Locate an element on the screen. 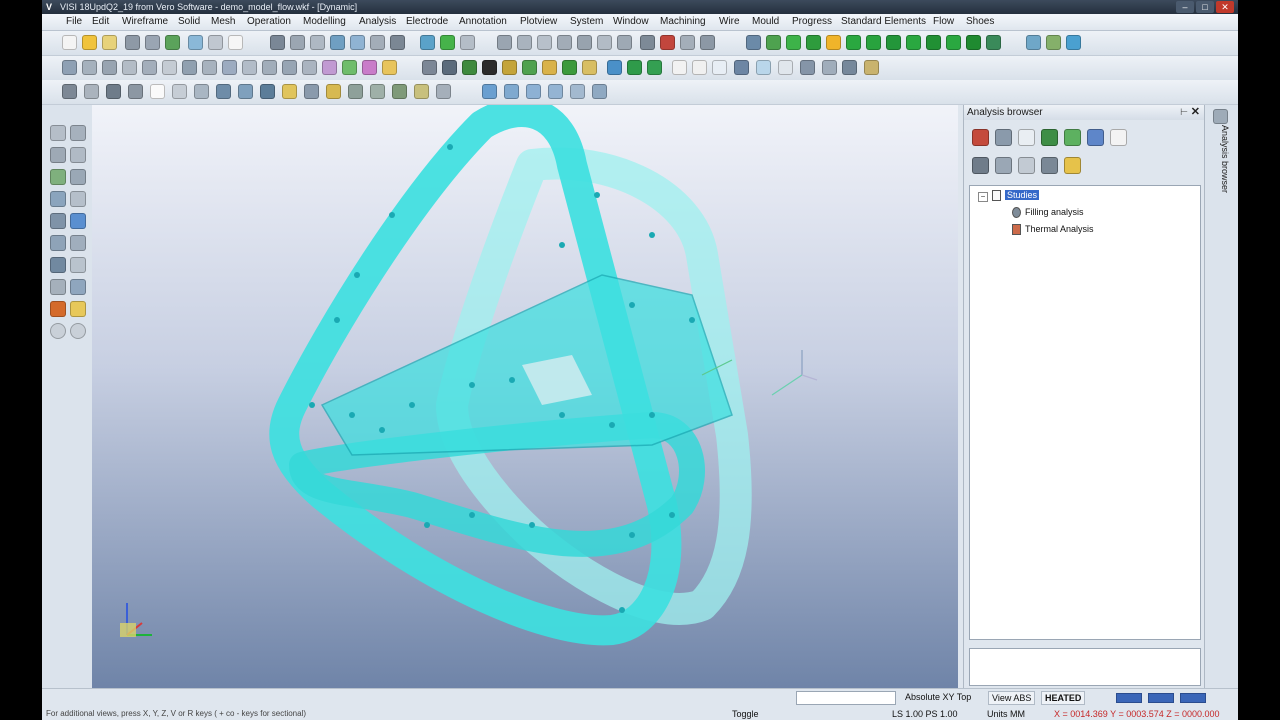 This screenshot has height=720, width=1280. study-new-icon is located at coordinates (980, 137).